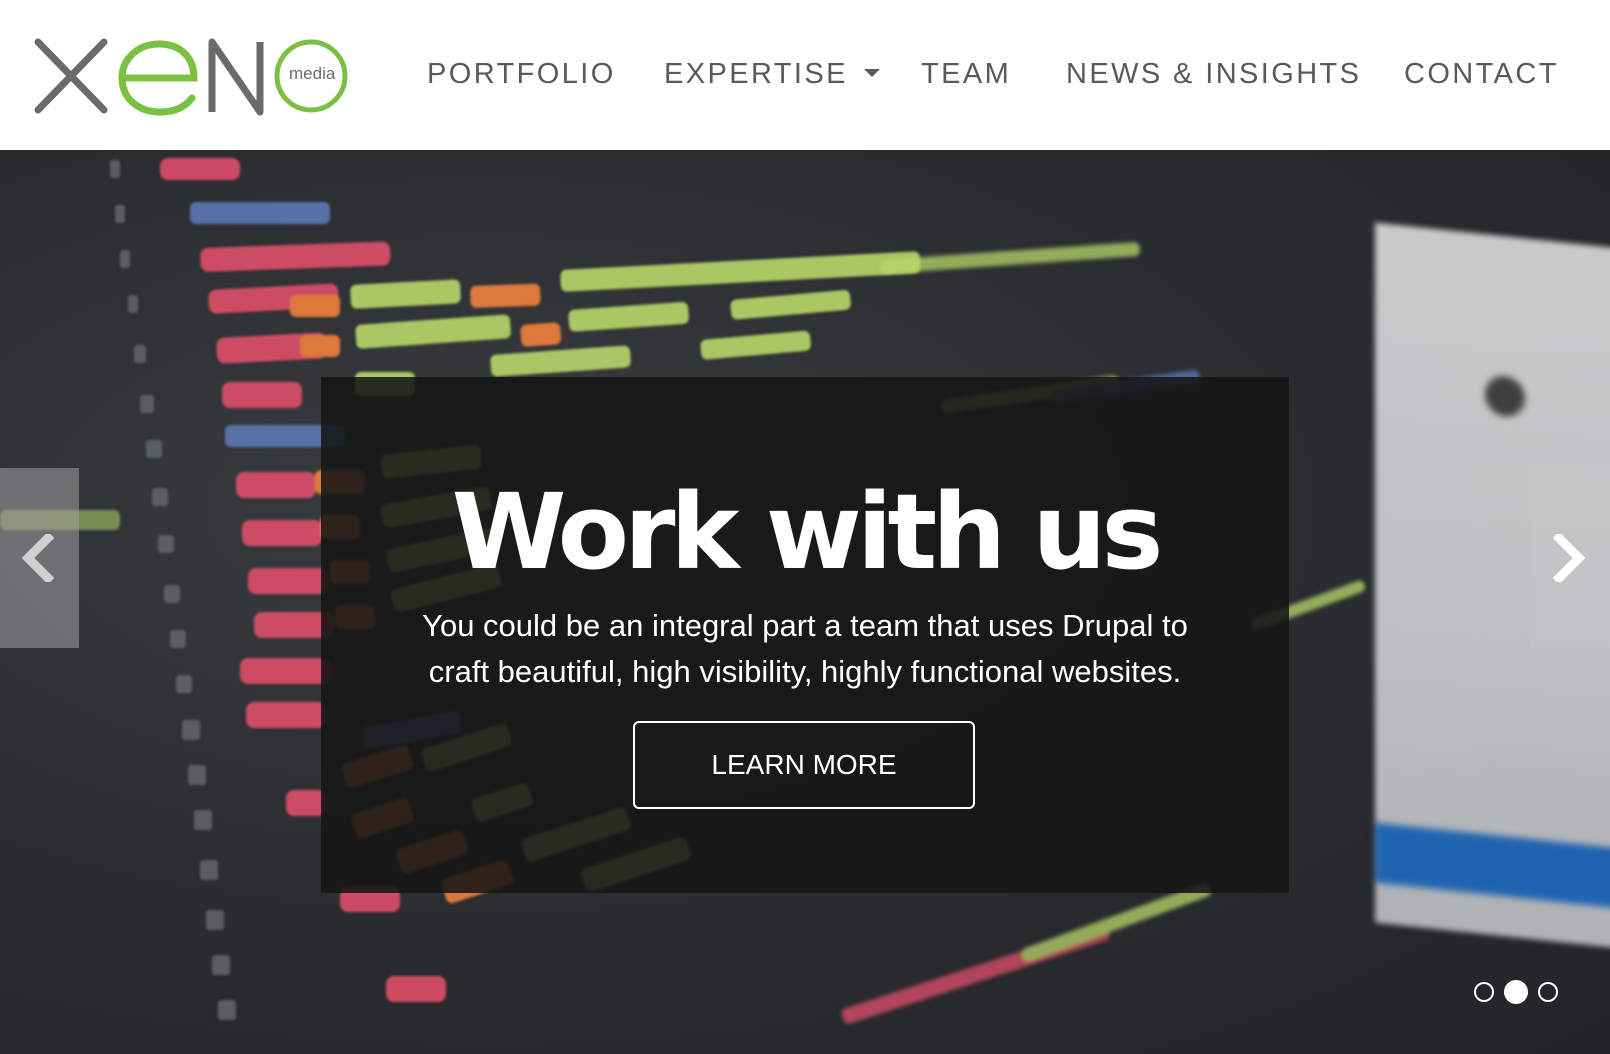  I want to click on nav-portfolio: PORTFOLIO, so click(521, 74).